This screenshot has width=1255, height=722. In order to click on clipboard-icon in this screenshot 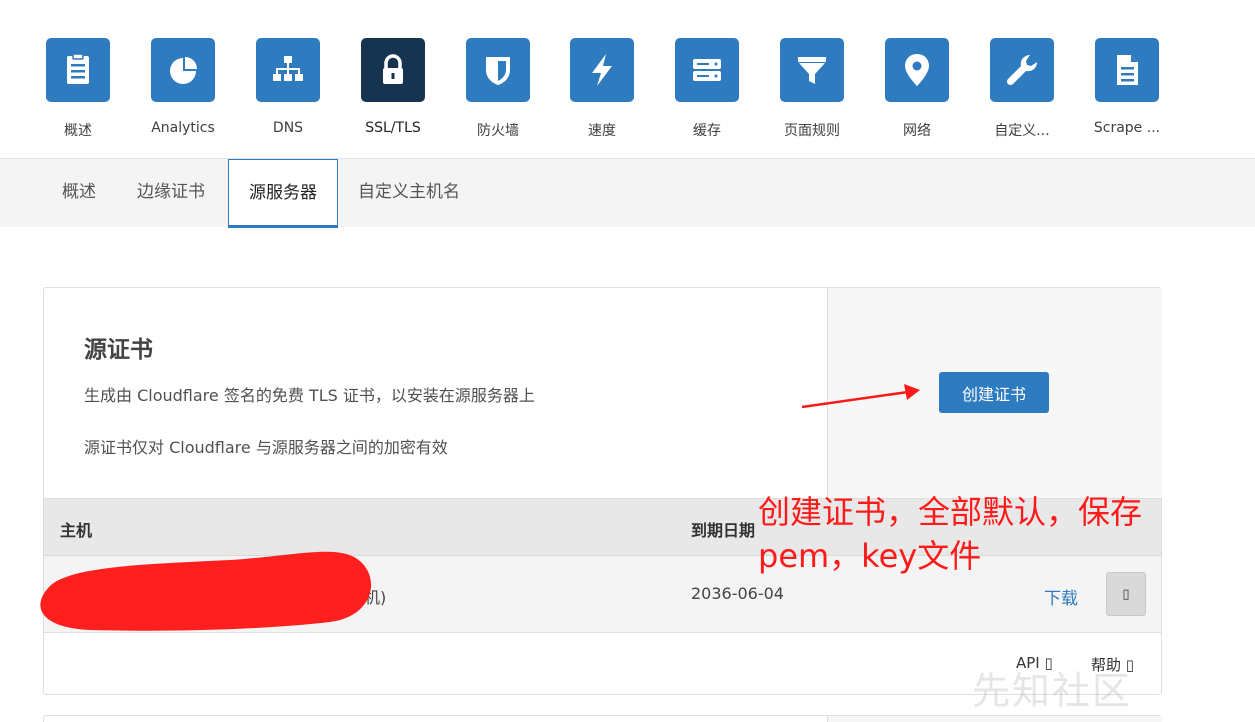, I will do `click(78, 70)`.